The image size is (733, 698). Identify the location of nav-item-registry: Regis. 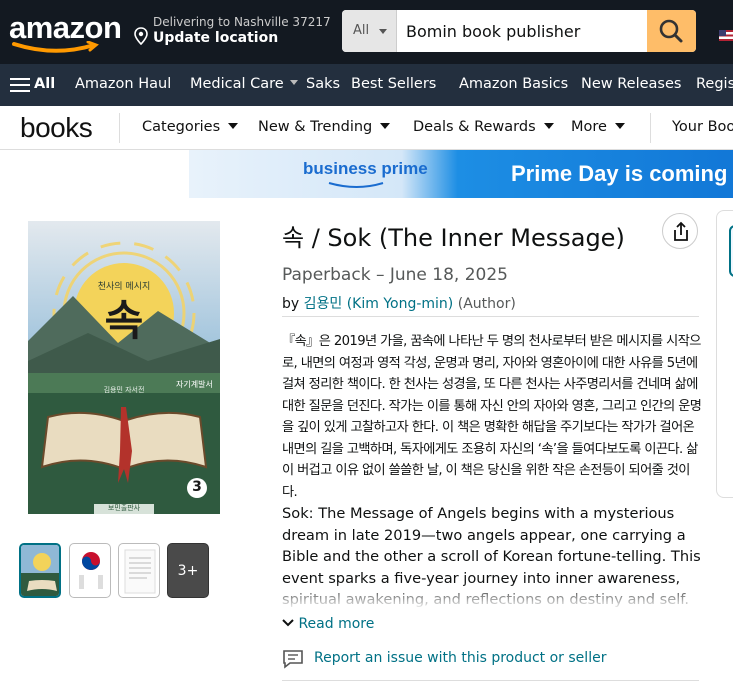
(714, 84).